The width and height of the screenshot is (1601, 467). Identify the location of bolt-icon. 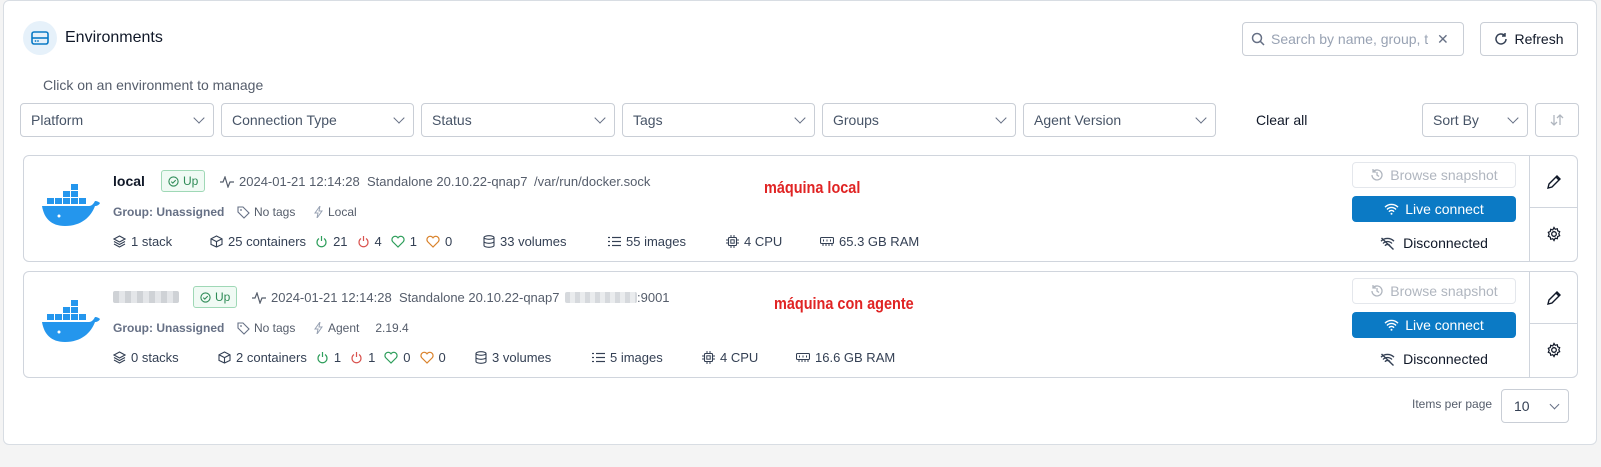
(318, 212).